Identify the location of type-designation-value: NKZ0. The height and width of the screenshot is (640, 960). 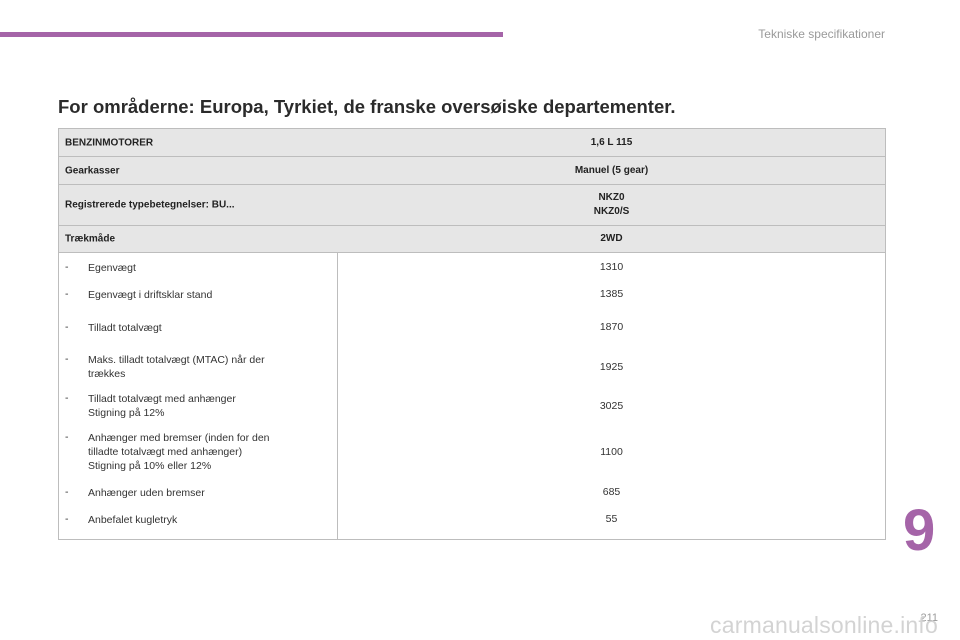
(611, 197).